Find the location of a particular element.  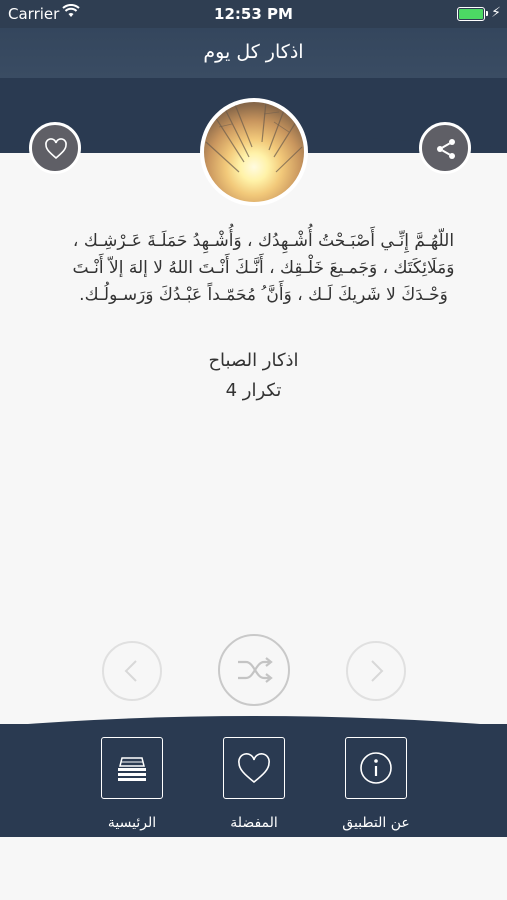

info-icon is located at coordinates (376, 768).